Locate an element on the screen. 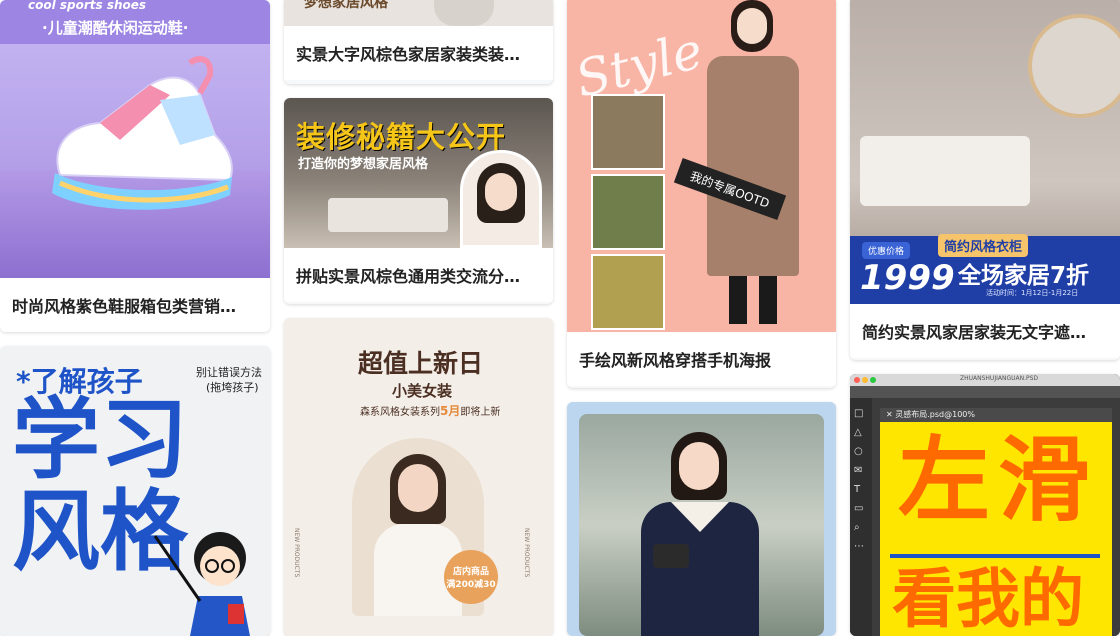 The image size is (1120, 636). thumbnail-learning: *了解孩子 别让错误方法 (拖垮孩子) 学习 风格 is located at coordinates (135, 491).